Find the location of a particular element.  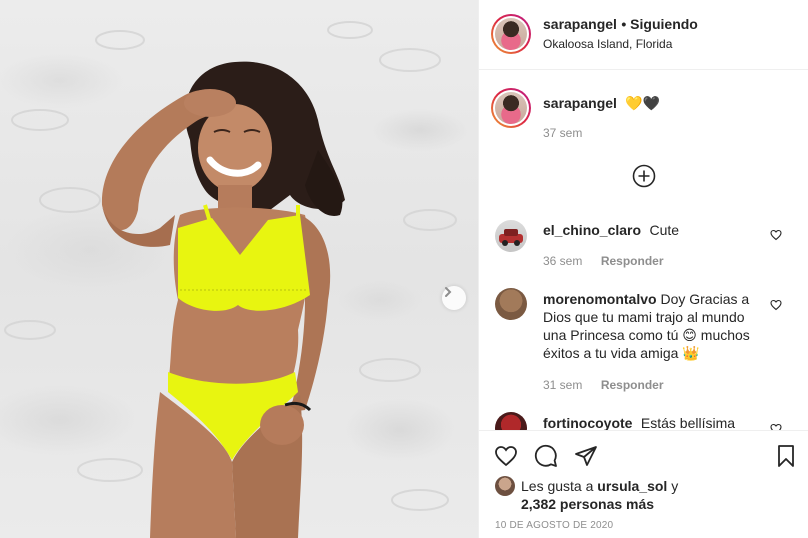

car-avatar-image is located at coordinates (511, 237).